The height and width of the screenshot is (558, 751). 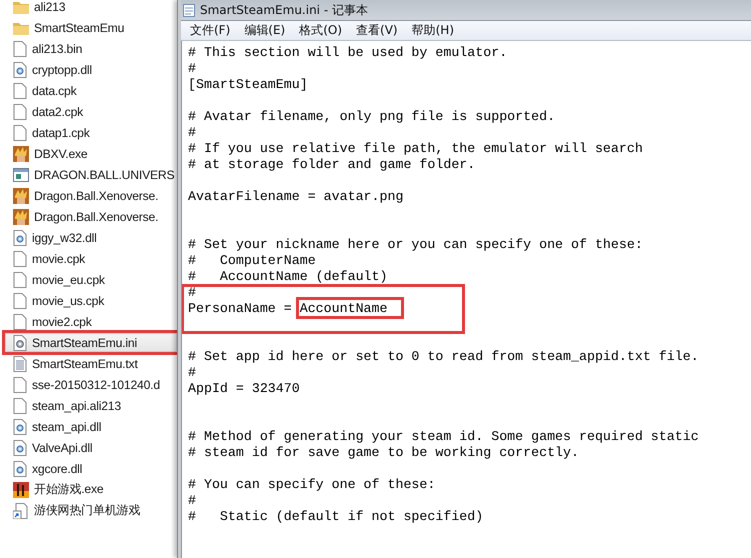 What do you see at coordinates (332, 165) in the screenshot?
I see `text-line: # at storage folder and game folder.` at bounding box center [332, 165].